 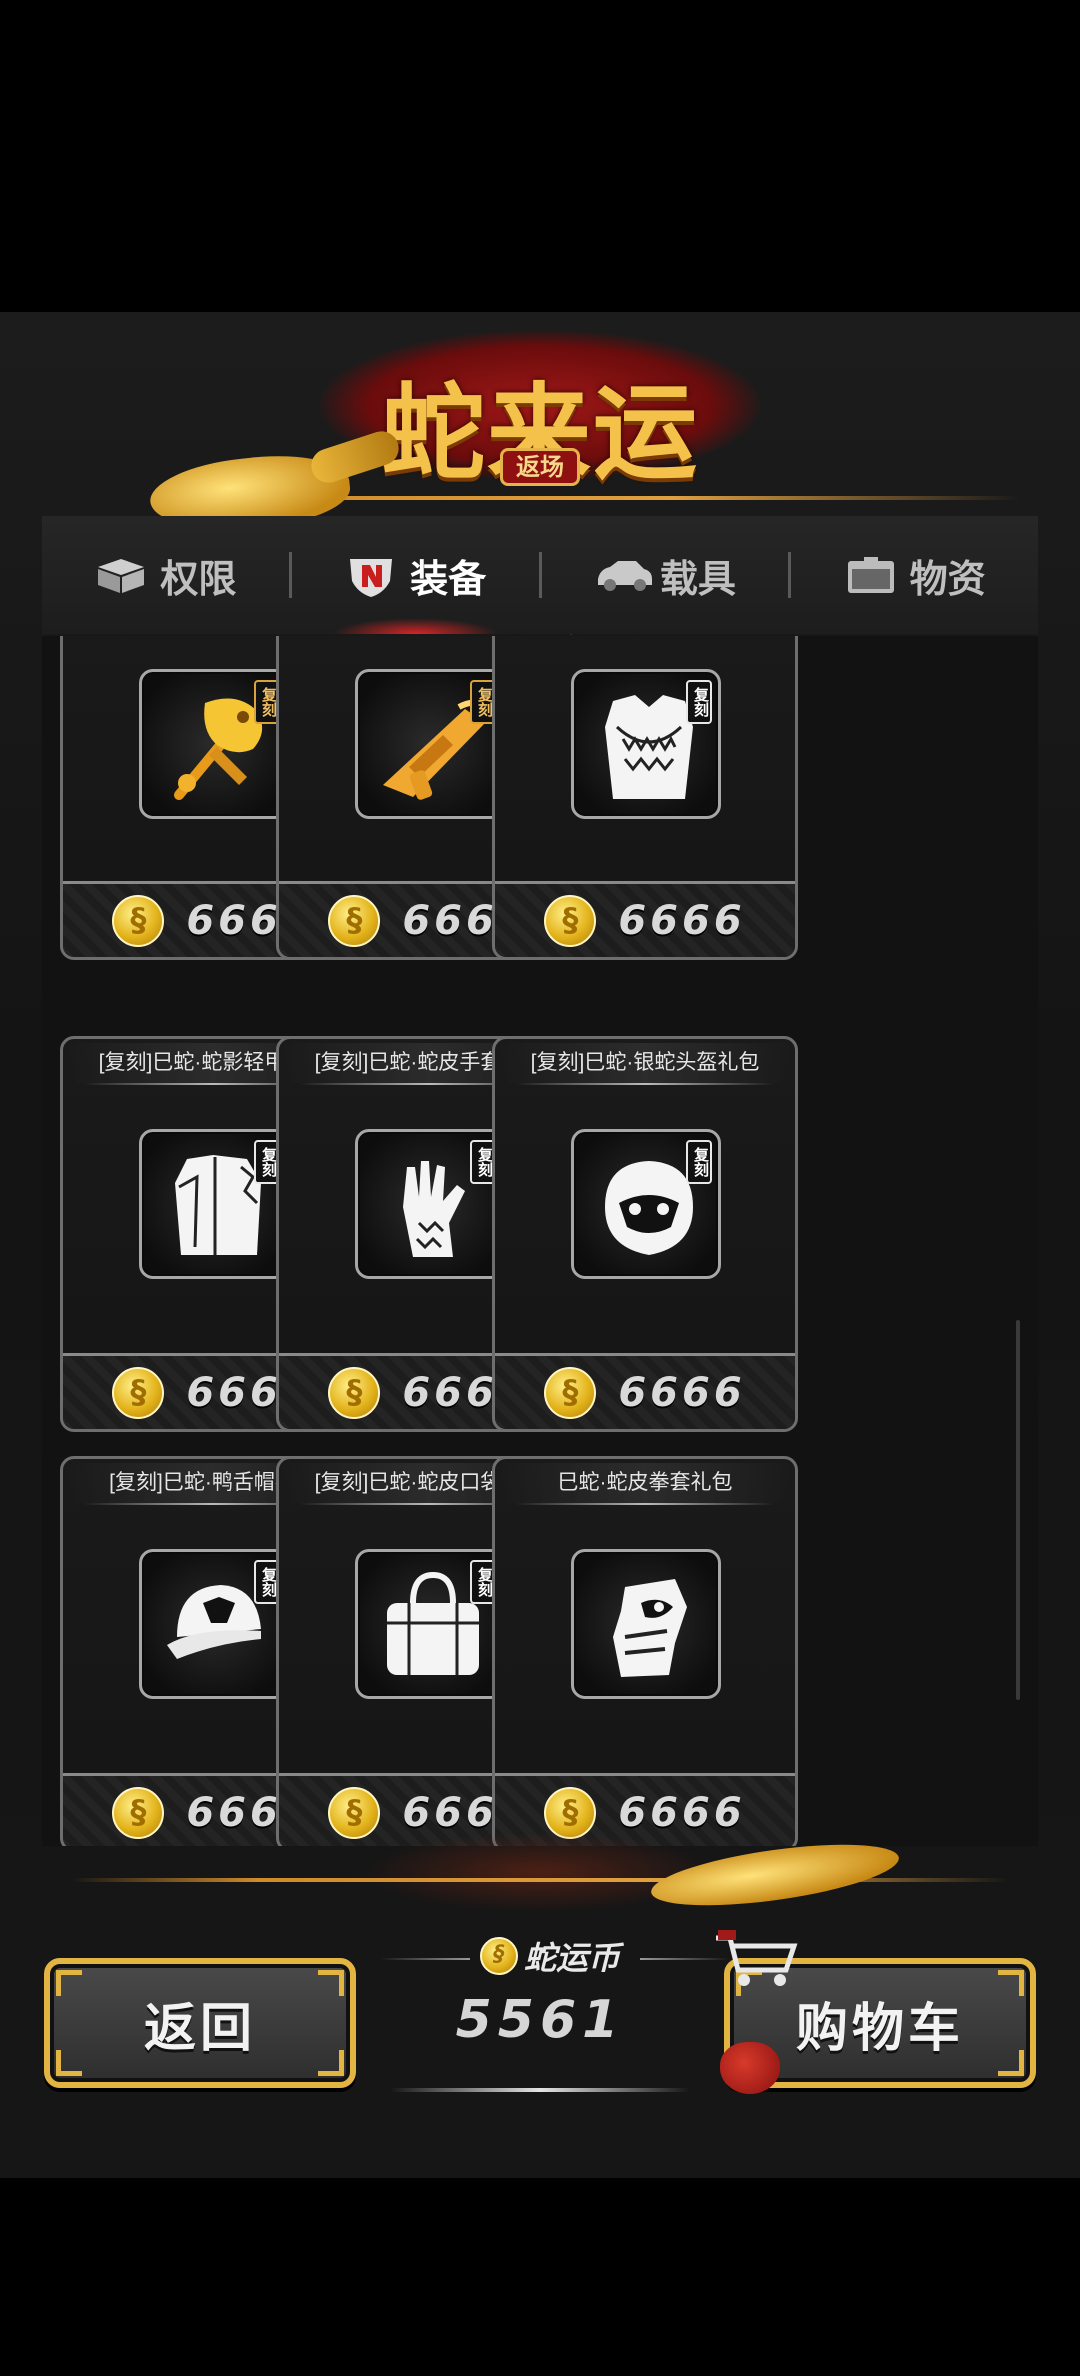 What do you see at coordinates (448, 578) in the screenshot?
I see `tab-label: 装备` at bounding box center [448, 578].